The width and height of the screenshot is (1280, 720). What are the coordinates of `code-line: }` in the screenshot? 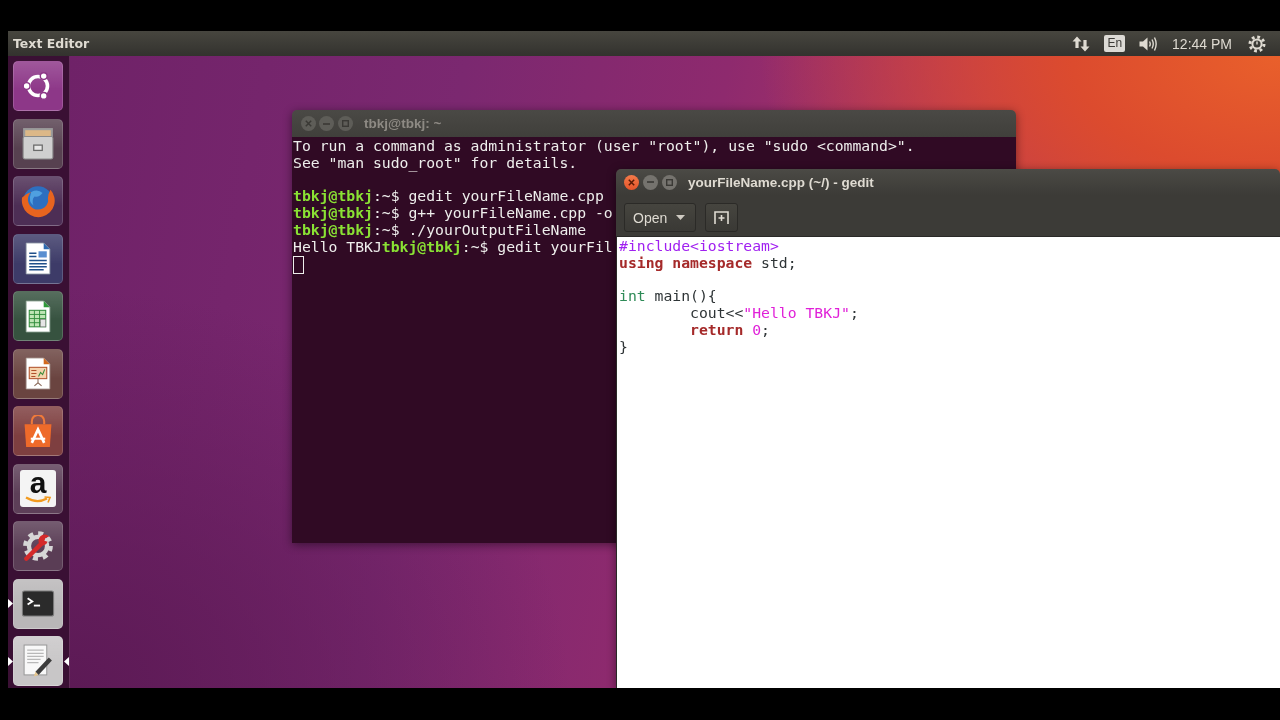 It's located at (623, 347).